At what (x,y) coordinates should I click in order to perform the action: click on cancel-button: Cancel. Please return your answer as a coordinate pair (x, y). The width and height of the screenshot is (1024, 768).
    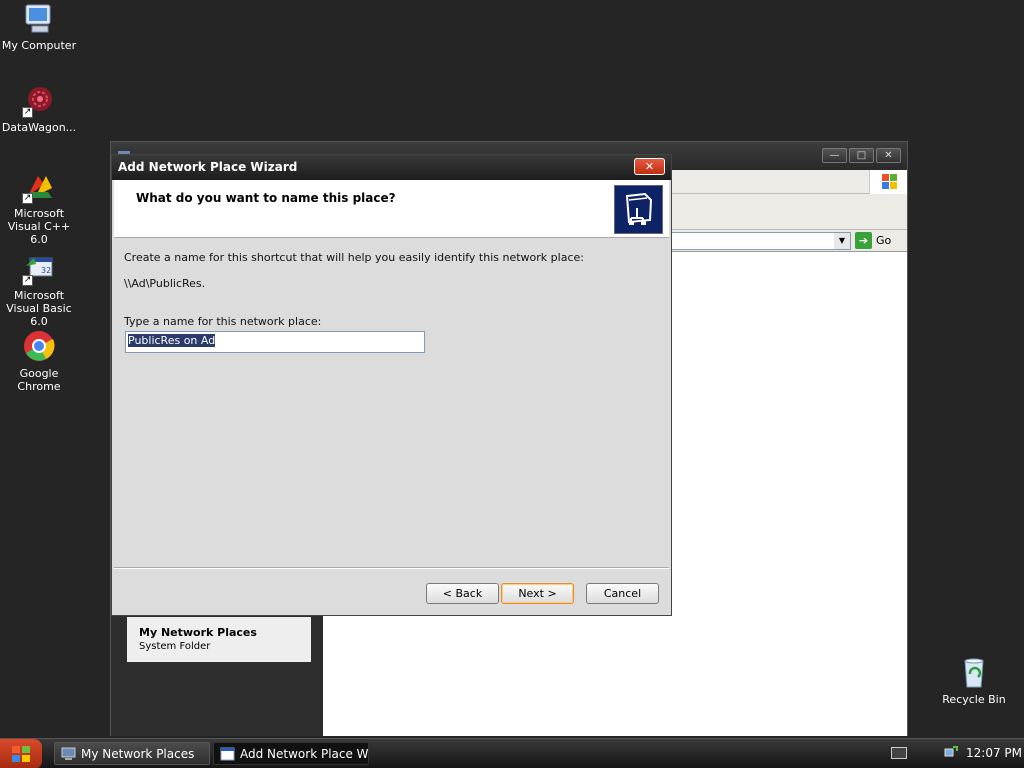
    Looking at the image, I should click on (622, 593).